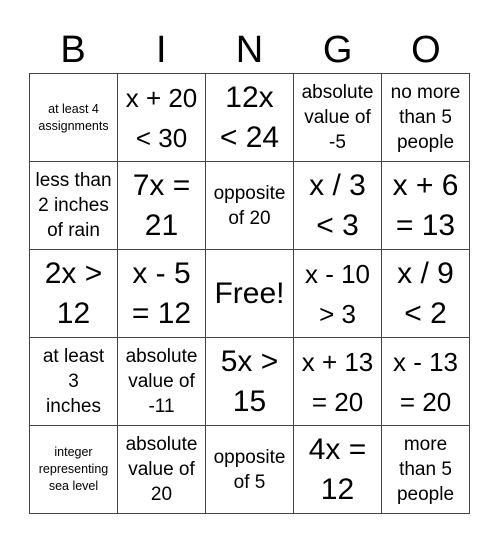 Image resolution: width=500 pixels, height=544 pixels. What do you see at coordinates (74, 118) in the screenshot?
I see `bingo-cell: at least 4 assignments` at bounding box center [74, 118].